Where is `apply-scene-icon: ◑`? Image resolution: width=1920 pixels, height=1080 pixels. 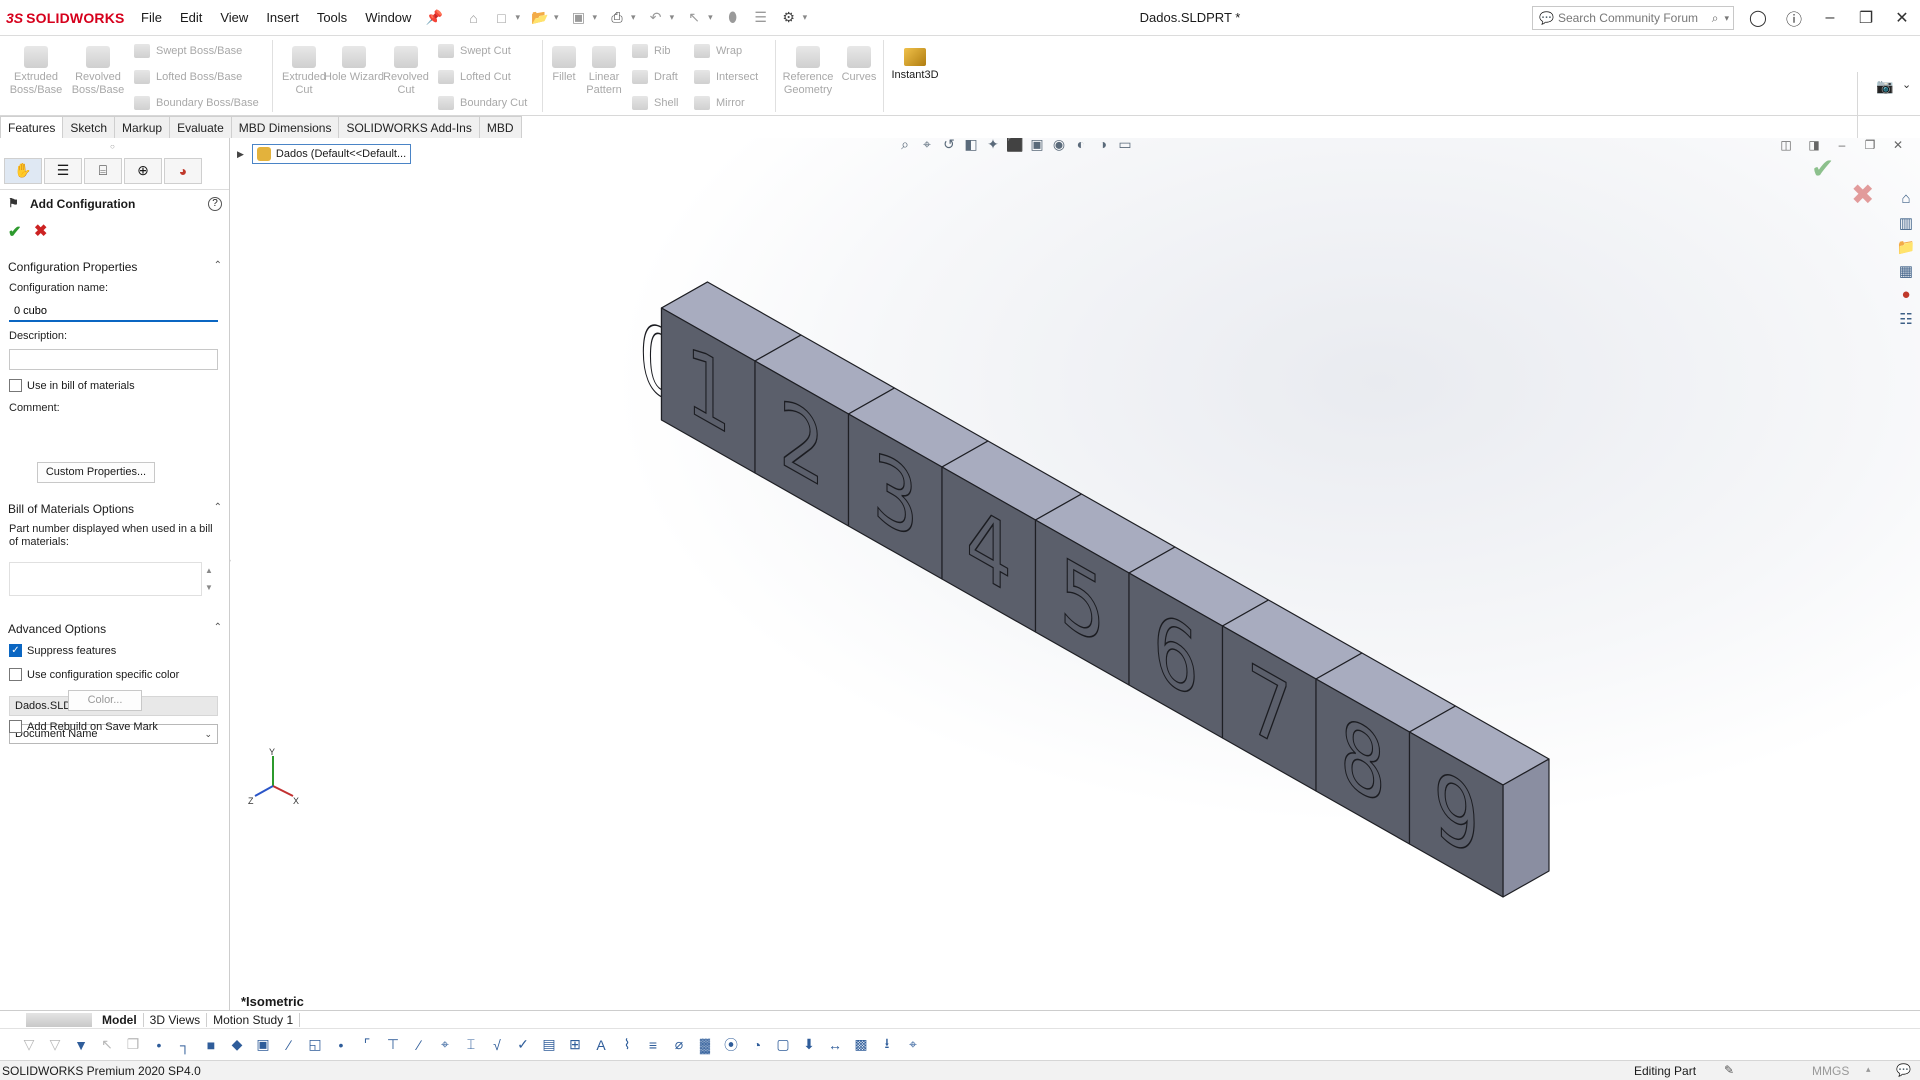 apply-scene-icon: ◑ is located at coordinates (1103, 145).